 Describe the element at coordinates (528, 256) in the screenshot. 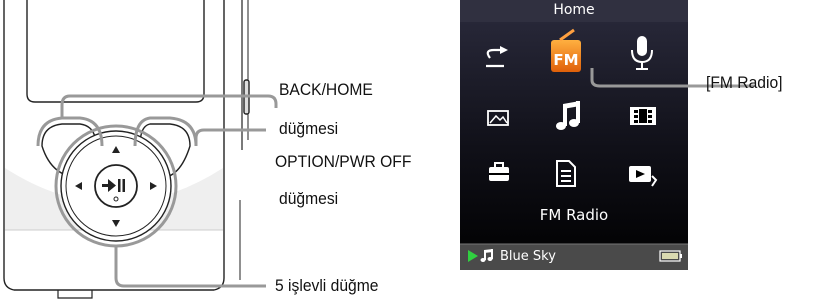

I see `now-playing-title: Blue Sky` at that location.